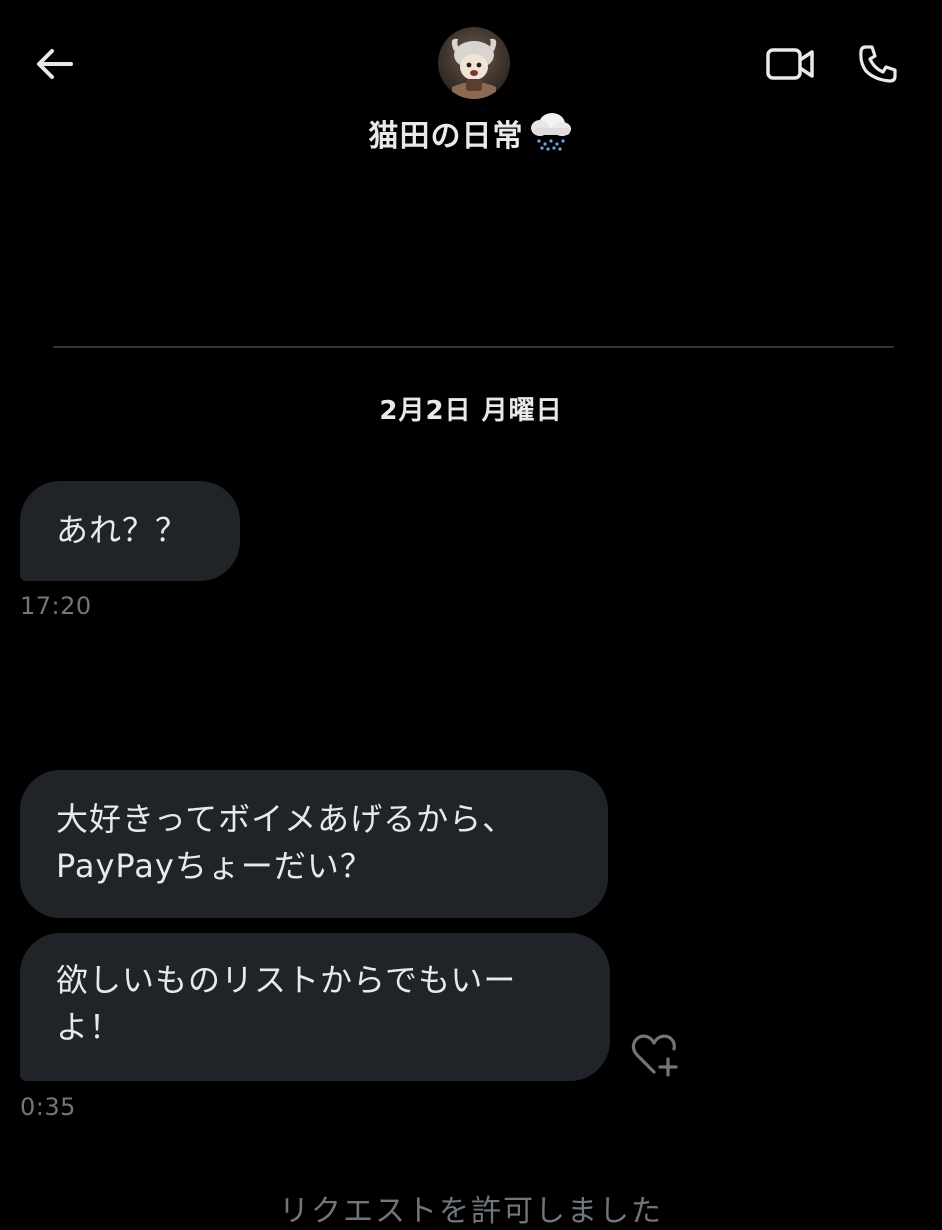  I want to click on video-call-button, so click(790, 64).